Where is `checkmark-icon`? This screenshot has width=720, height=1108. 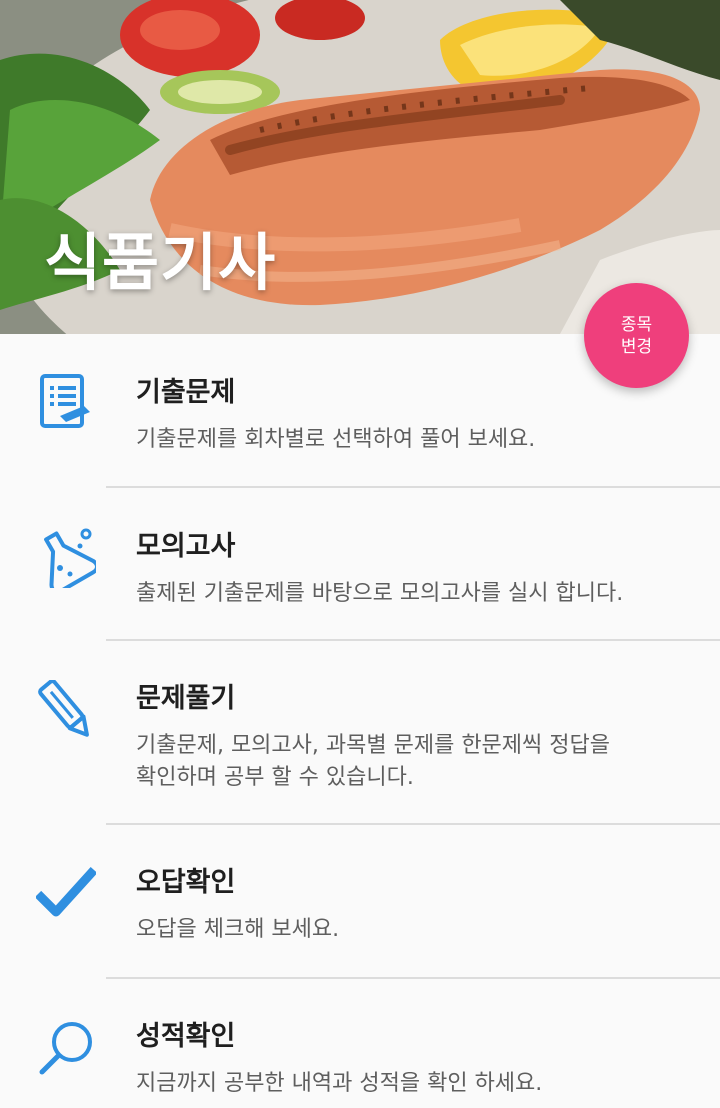 checkmark-icon is located at coordinates (66, 891).